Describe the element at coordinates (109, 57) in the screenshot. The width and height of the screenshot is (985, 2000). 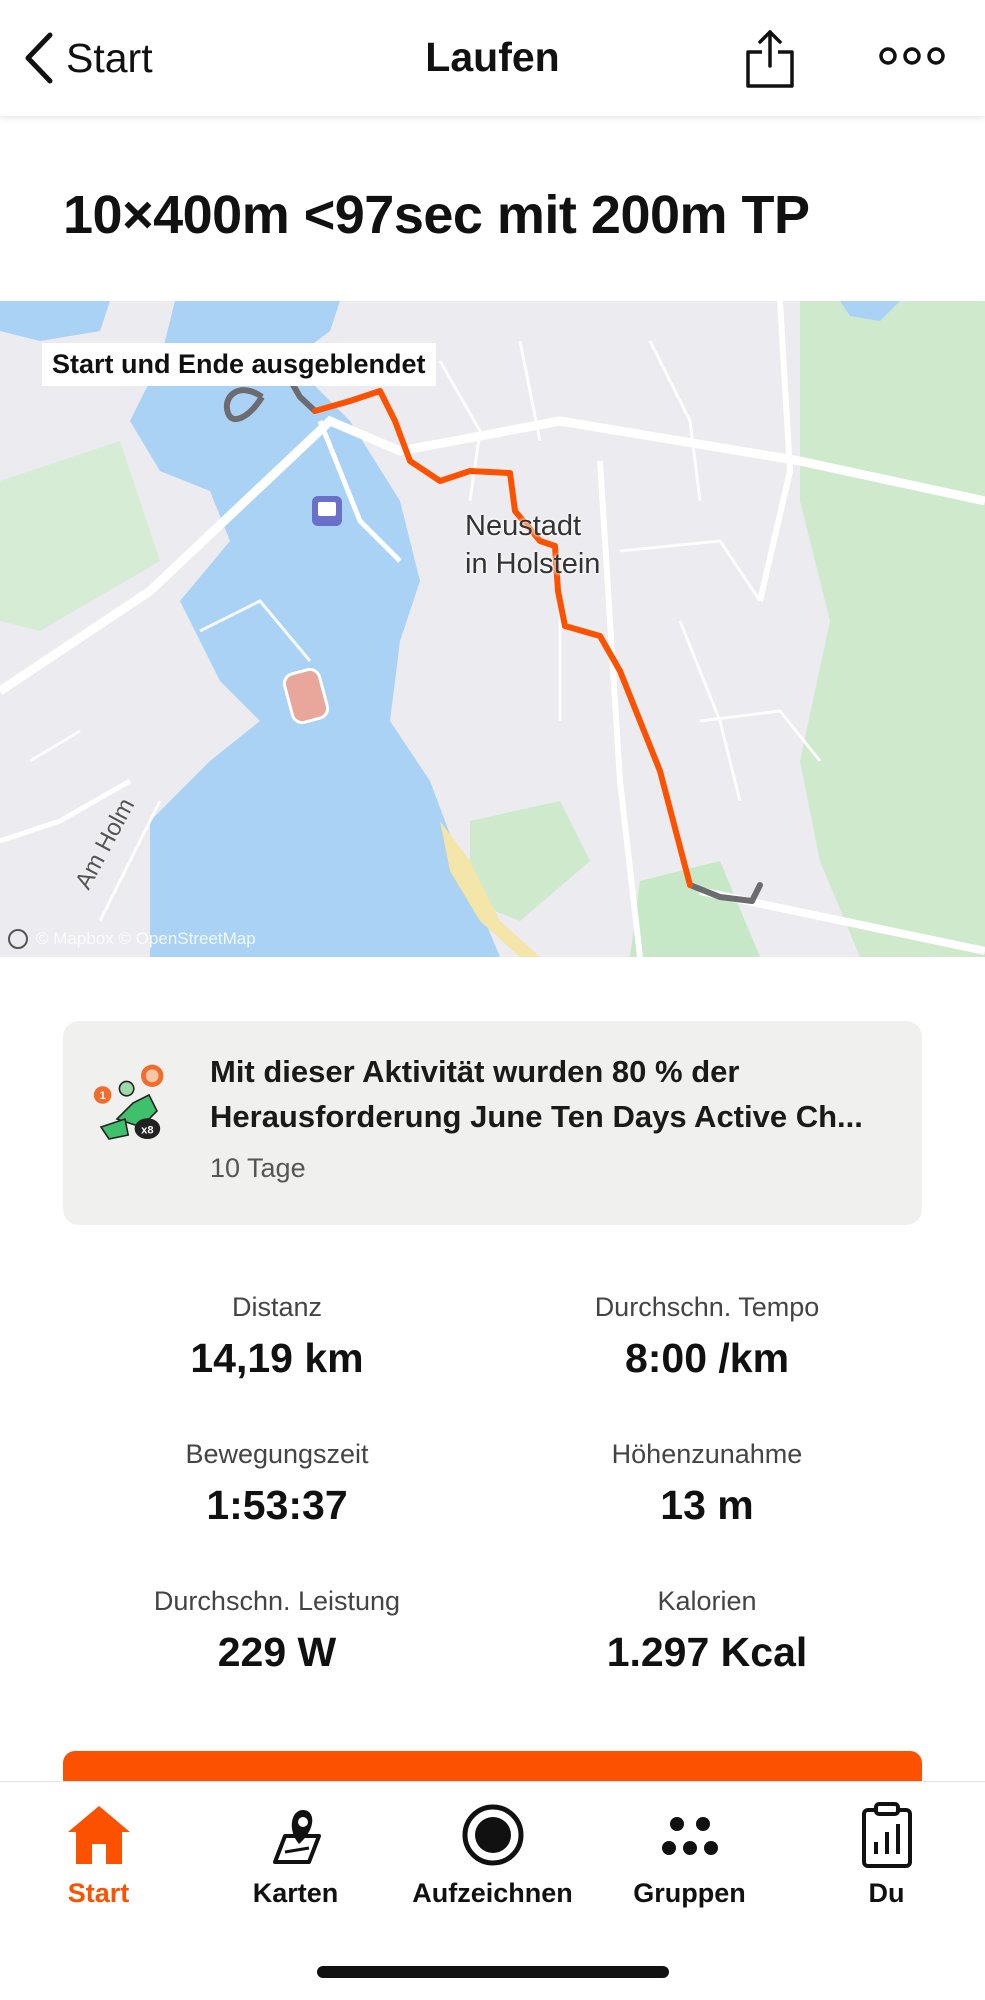
I see `back-label: Start` at that location.